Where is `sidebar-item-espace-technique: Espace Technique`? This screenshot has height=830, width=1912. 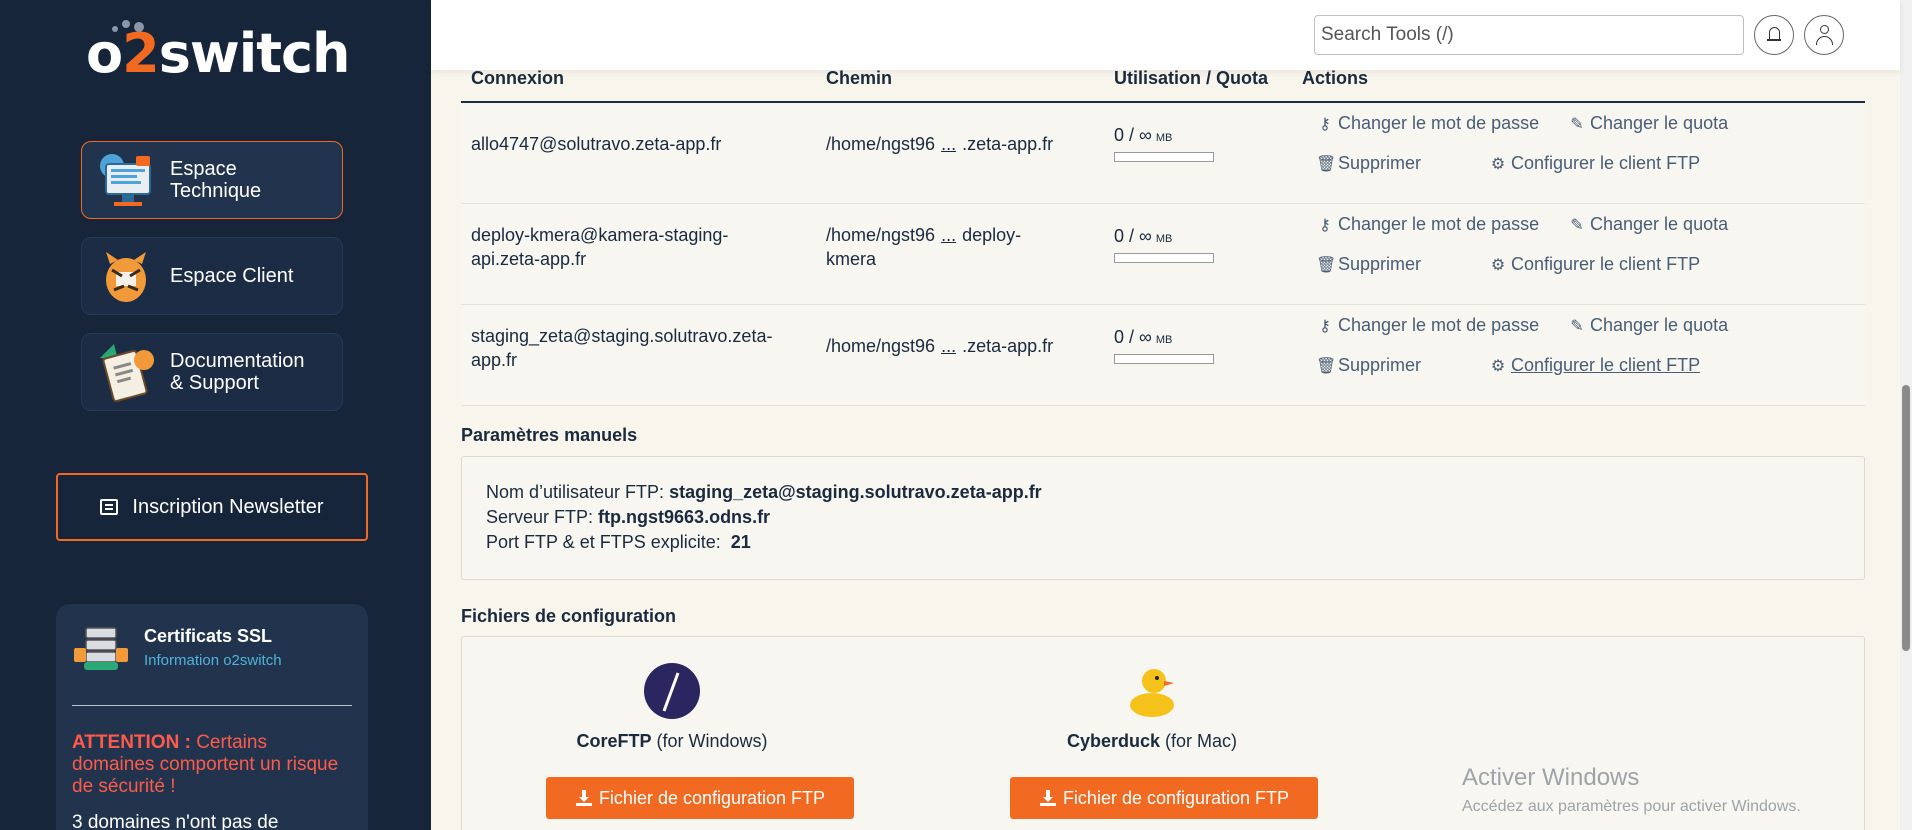 sidebar-item-espace-technique: Espace Technique is located at coordinates (212, 180).